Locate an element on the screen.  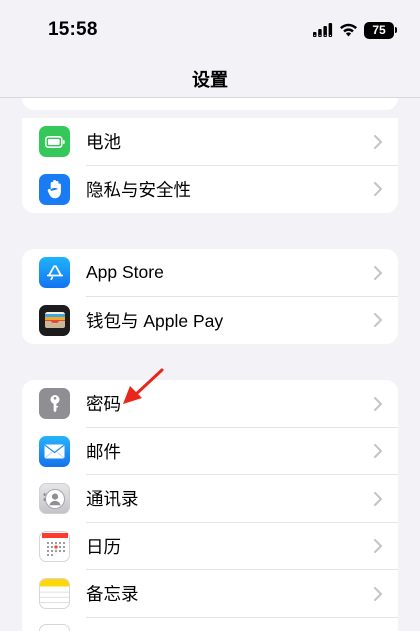
annotation-arrow is located at coordinates (143, 386).